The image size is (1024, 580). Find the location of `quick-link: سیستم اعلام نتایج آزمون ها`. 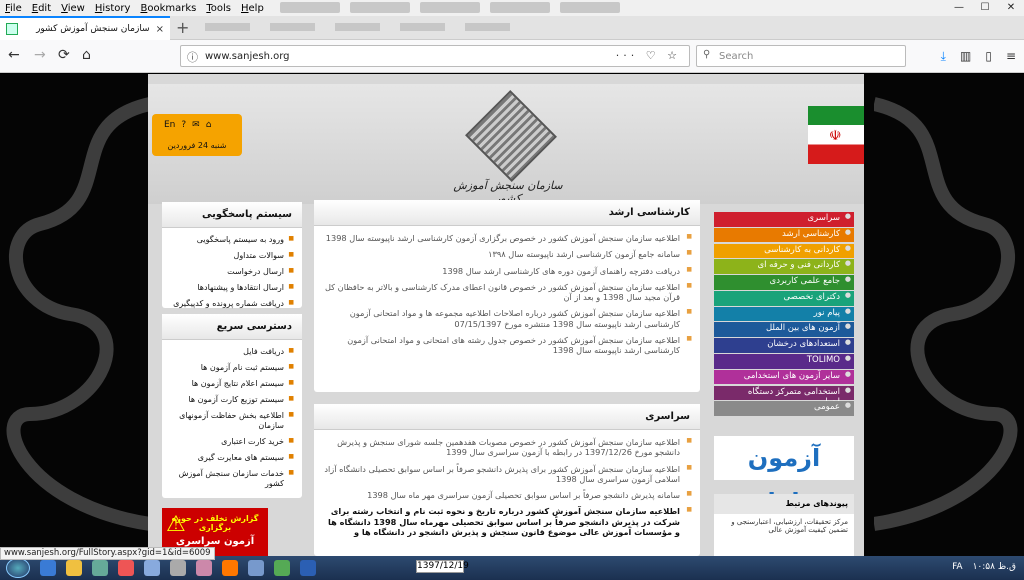

quick-link: سیستم اعلام نتایج آزمون ها is located at coordinates (232, 384).